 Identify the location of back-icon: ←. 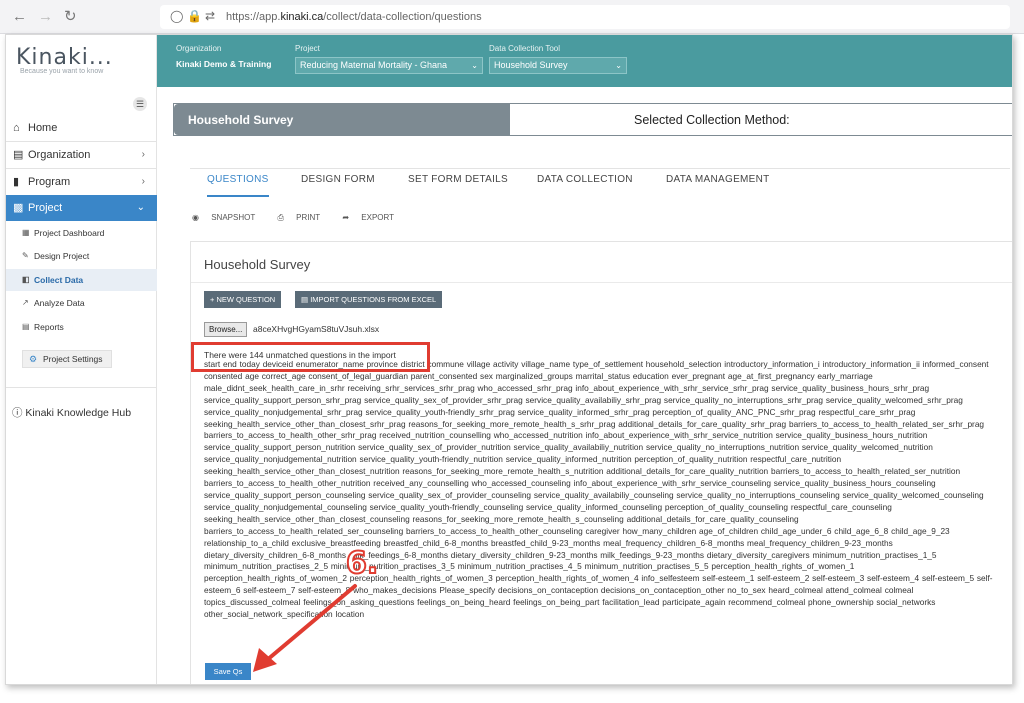
(19, 17).